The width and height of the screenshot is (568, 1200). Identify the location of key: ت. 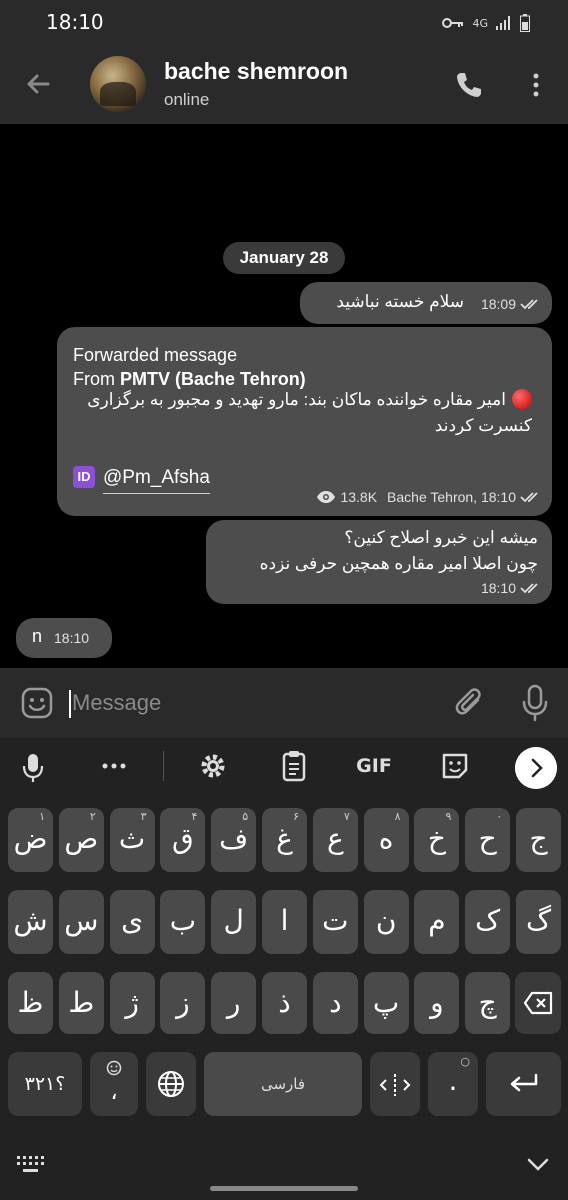
(335, 922).